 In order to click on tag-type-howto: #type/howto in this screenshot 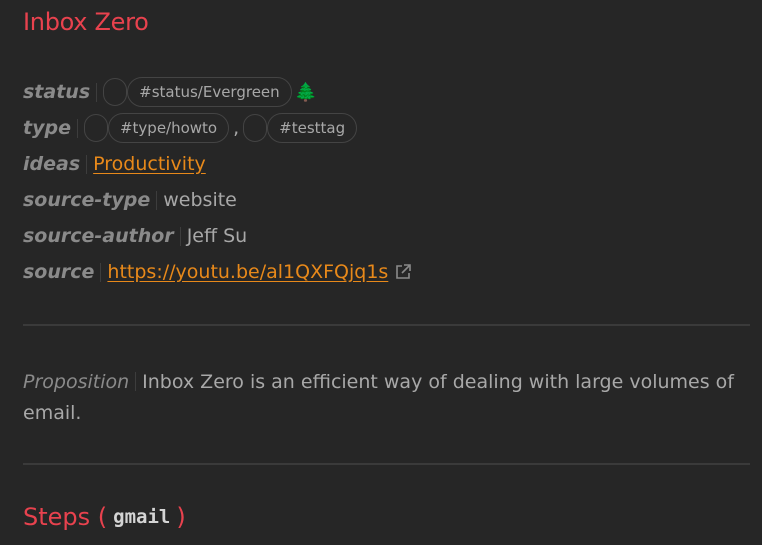, I will do `click(168, 128)`.